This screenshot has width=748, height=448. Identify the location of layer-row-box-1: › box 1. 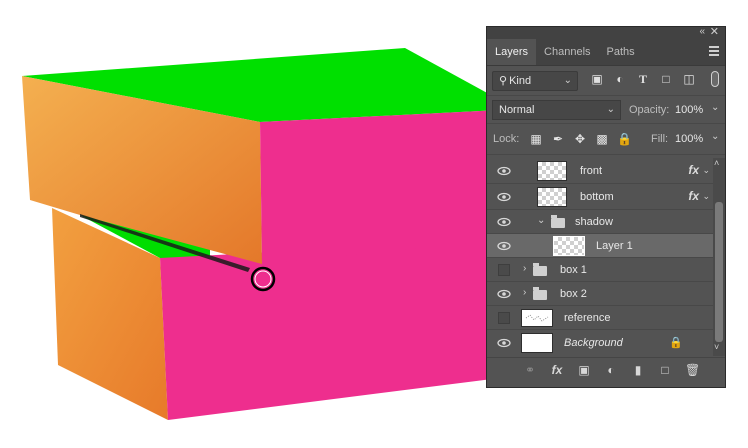
(600, 270).